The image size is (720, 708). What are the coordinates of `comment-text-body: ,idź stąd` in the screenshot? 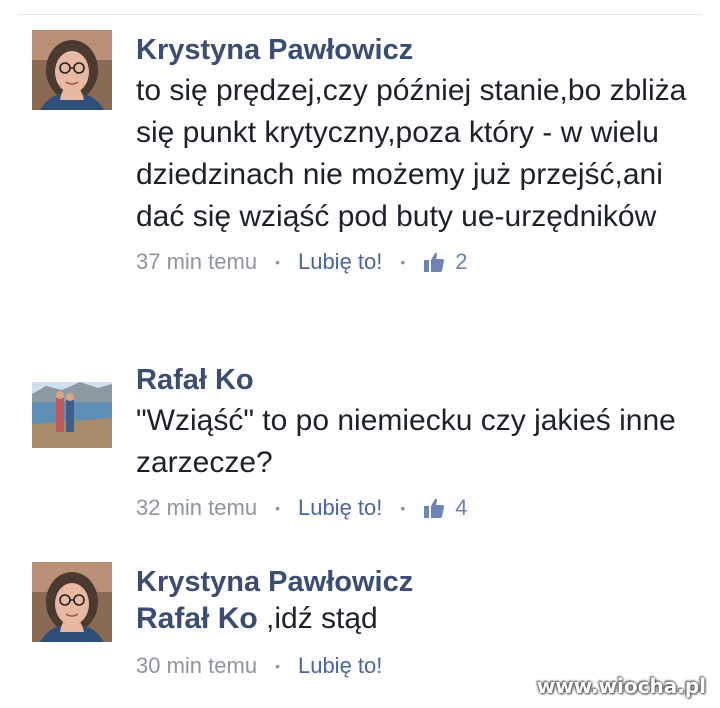 It's located at (317, 618).